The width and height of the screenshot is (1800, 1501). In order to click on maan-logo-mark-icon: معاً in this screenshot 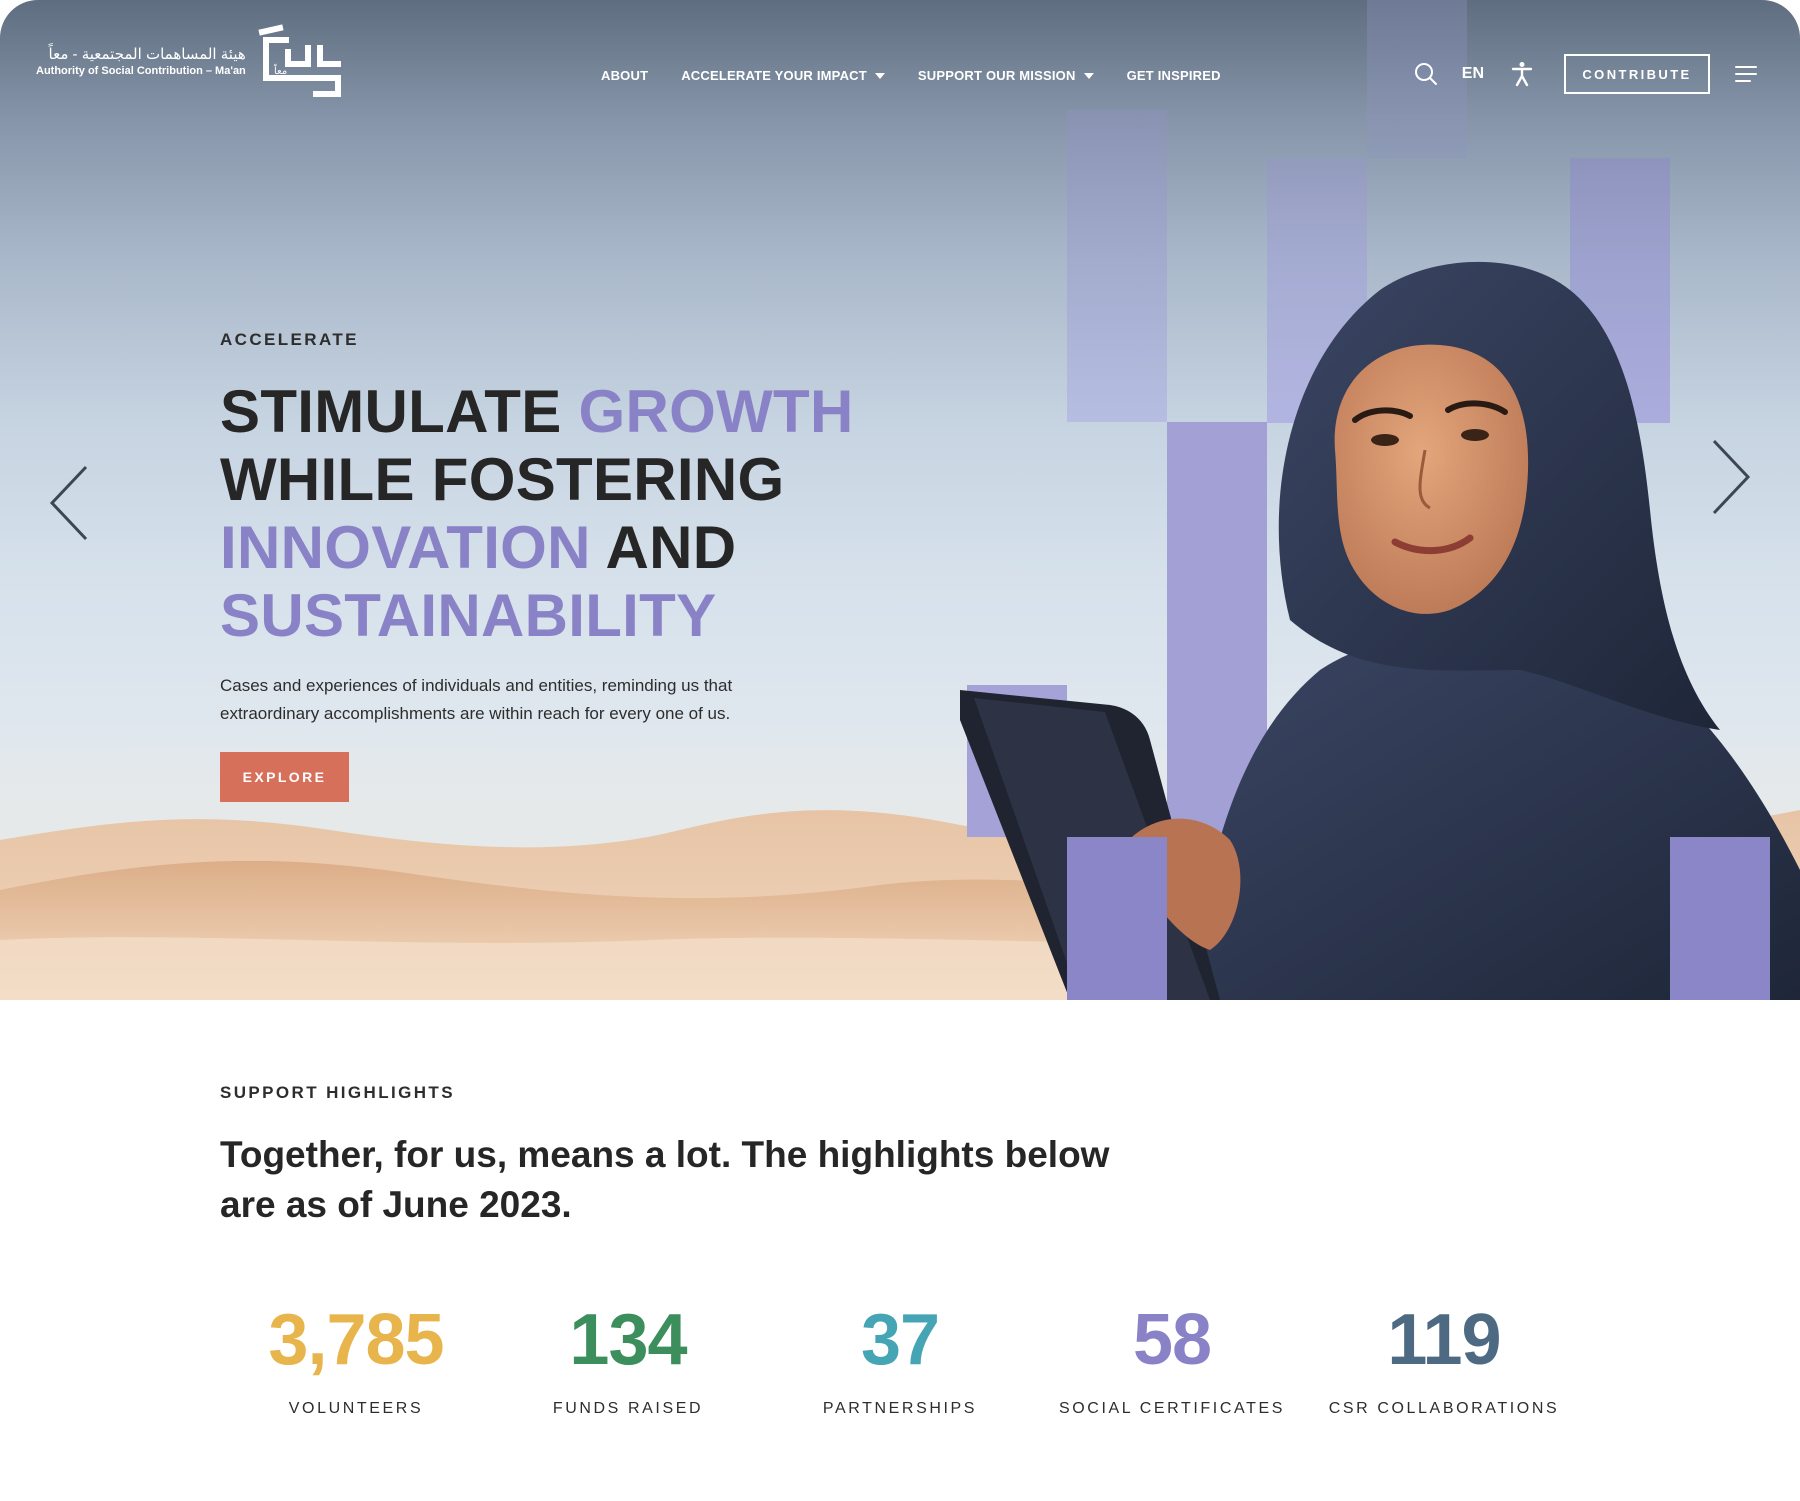, I will do `click(299, 60)`.